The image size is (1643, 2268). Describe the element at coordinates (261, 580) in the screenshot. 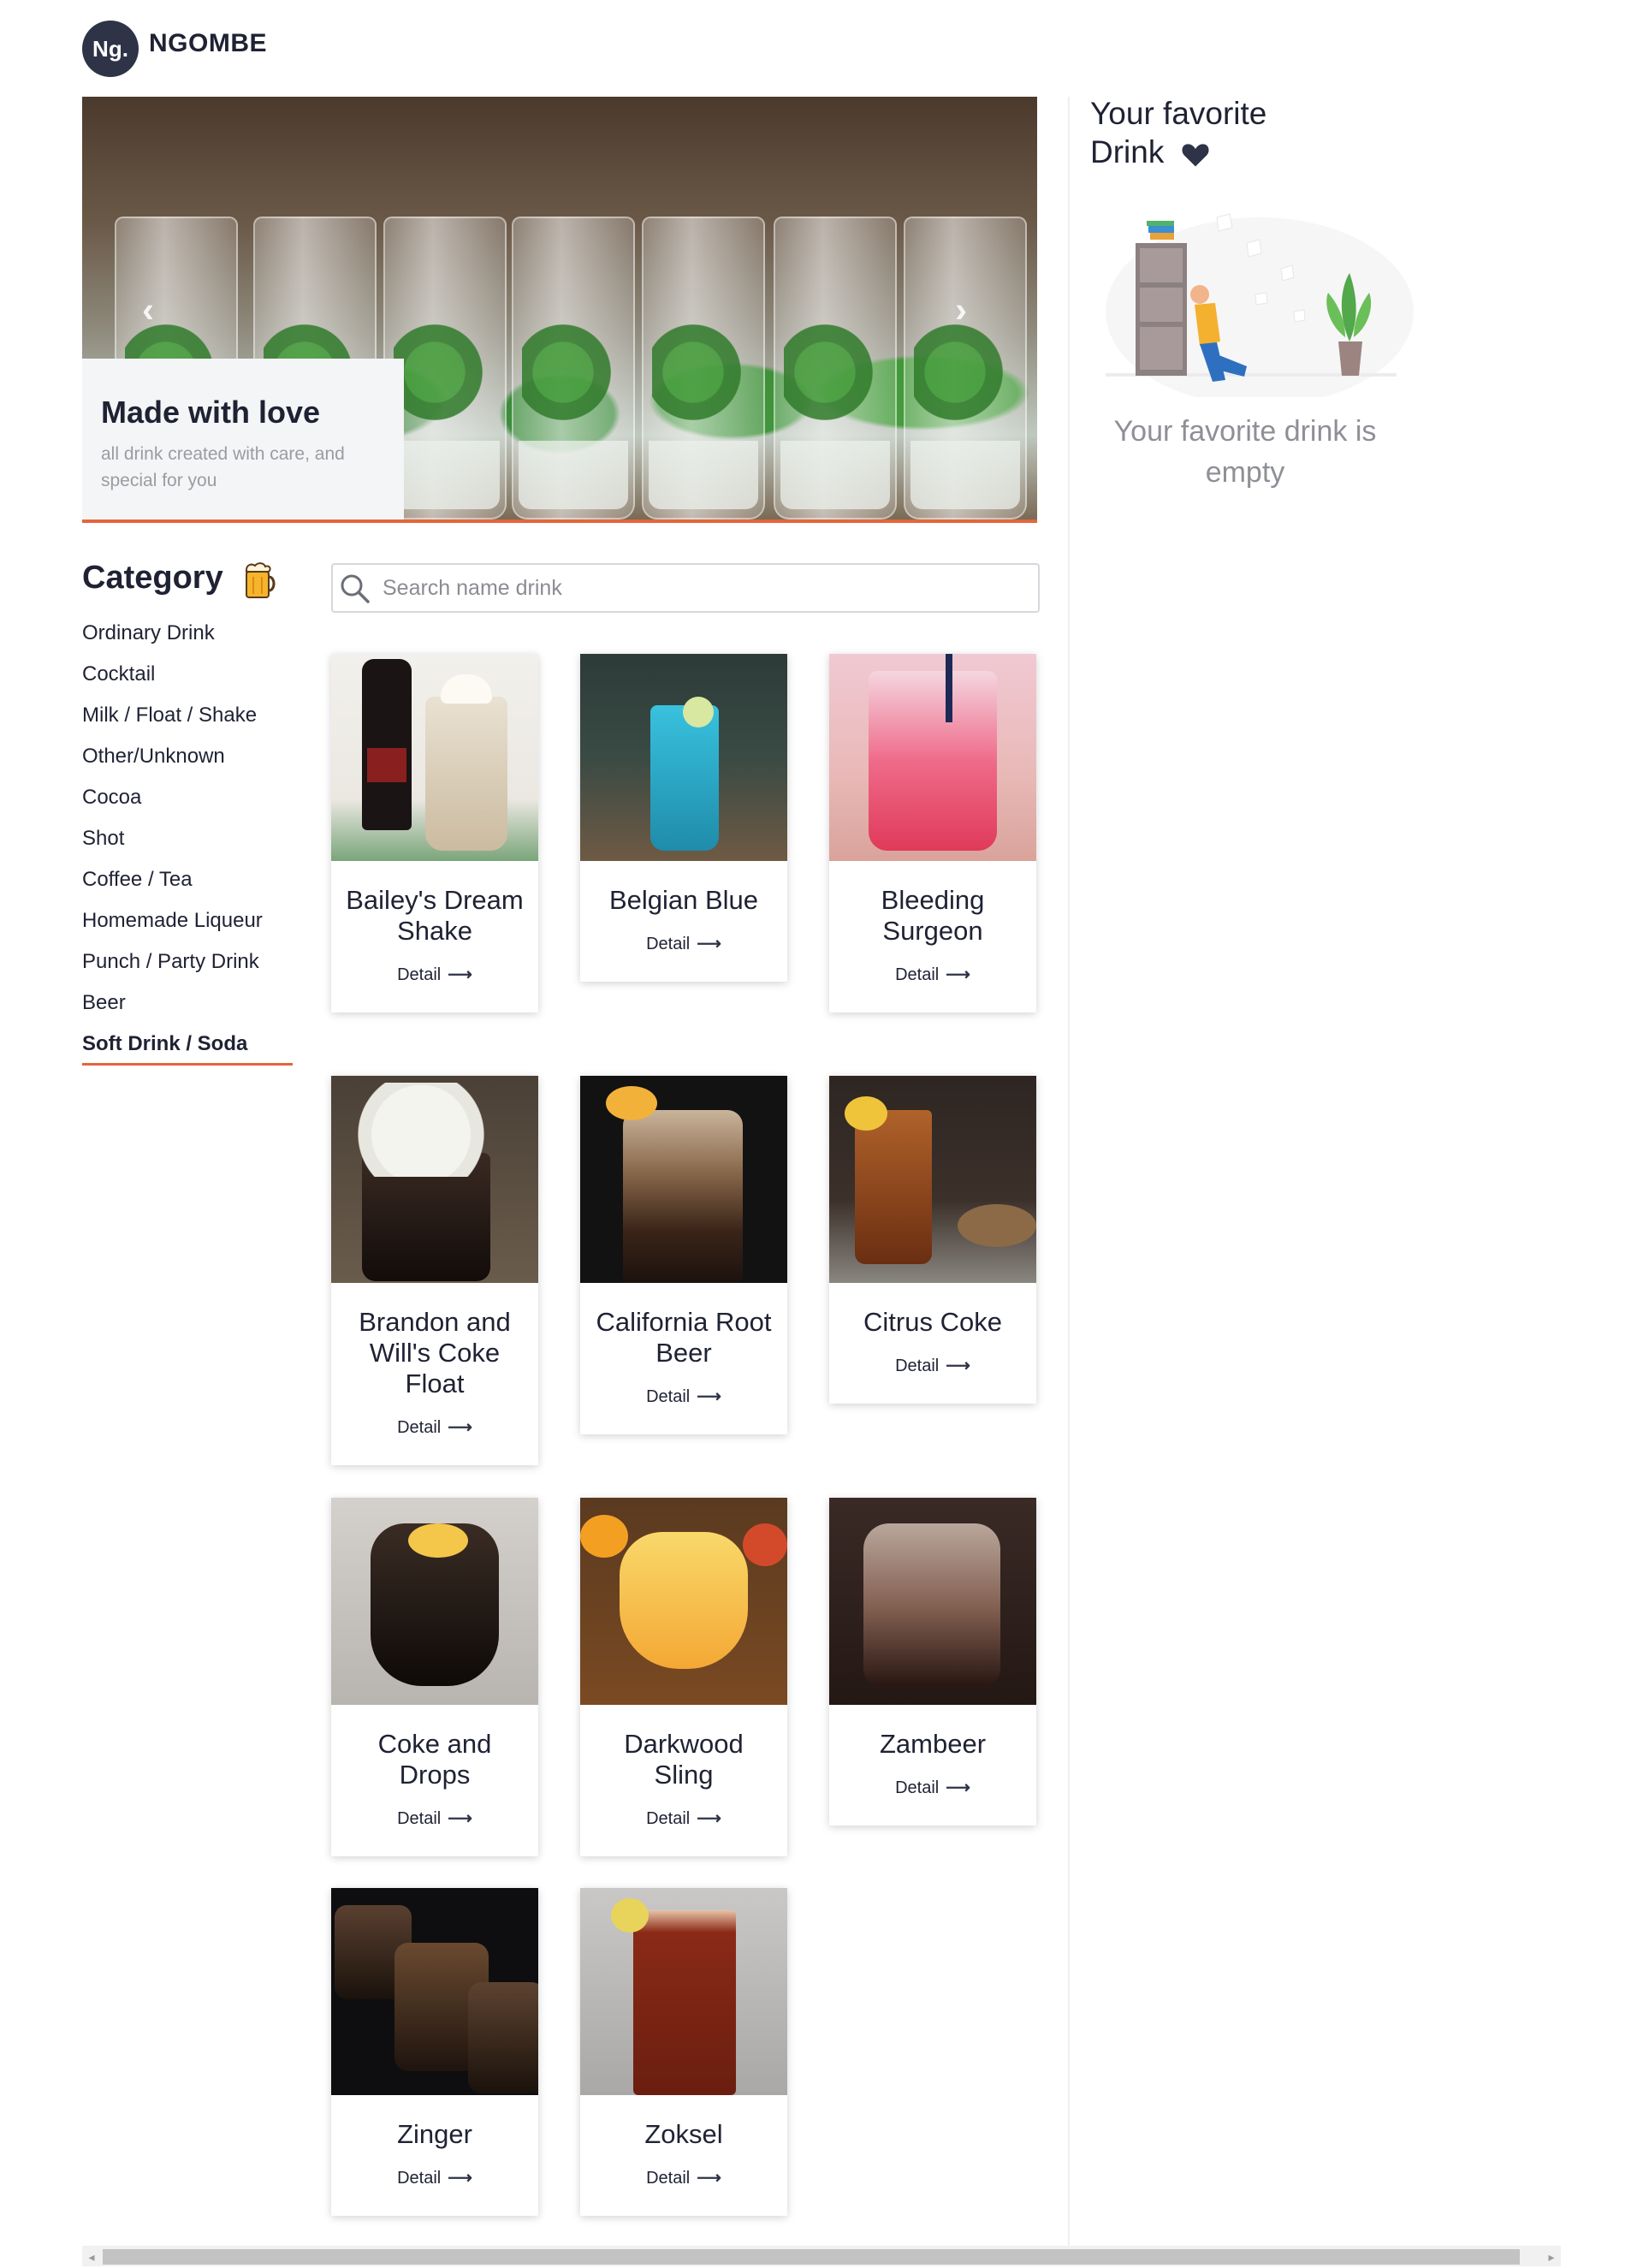

I see `beer-mug-icon` at that location.